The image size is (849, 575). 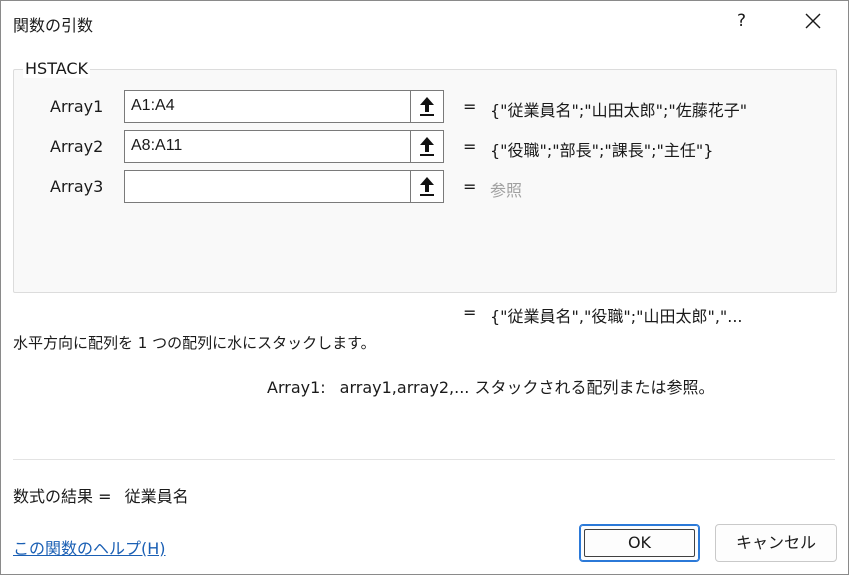 What do you see at coordinates (619, 110) in the screenshot?
I see `array1-result: {"従業員名";"山田太郎";"佐藤花子"` at bounding box center [619, 110].